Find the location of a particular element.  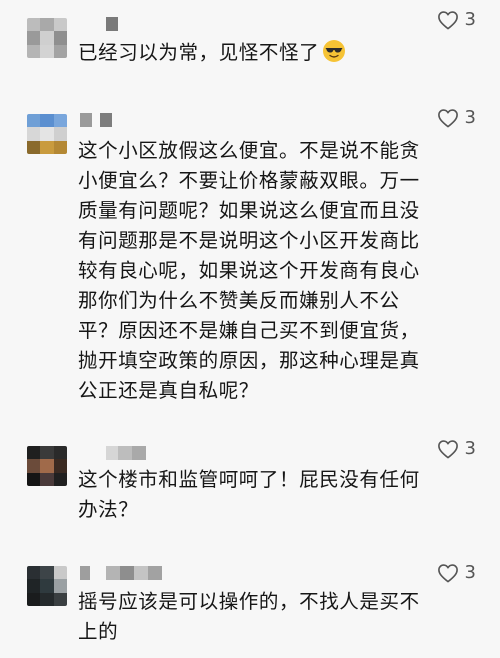

comment-text: 这个楼市和监管呵呵了！屁民没有任何 办法？ is located at coordinates (249, 494).